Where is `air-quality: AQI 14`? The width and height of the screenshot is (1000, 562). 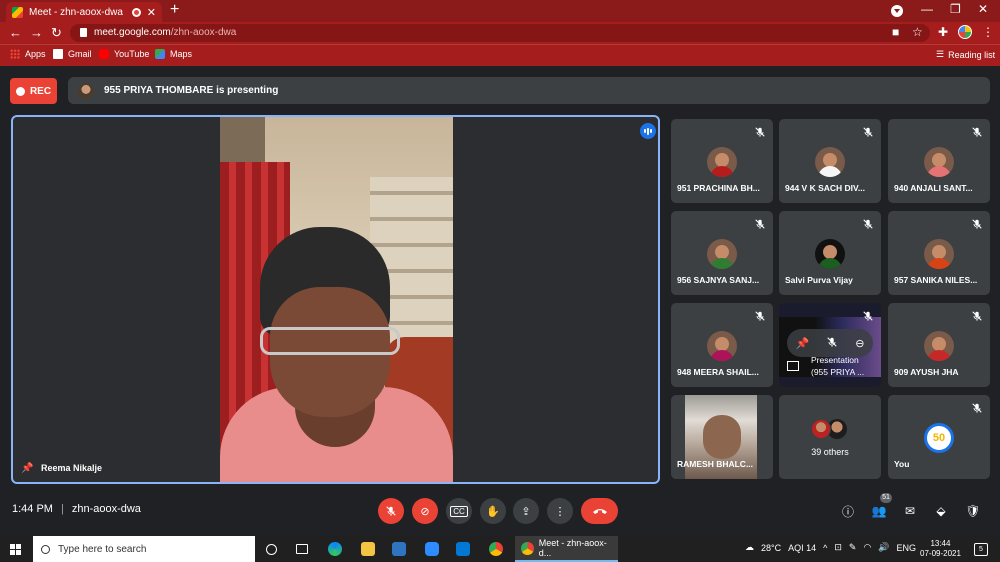 air-quality: AQI 14 is located at coordinates (802, 548).